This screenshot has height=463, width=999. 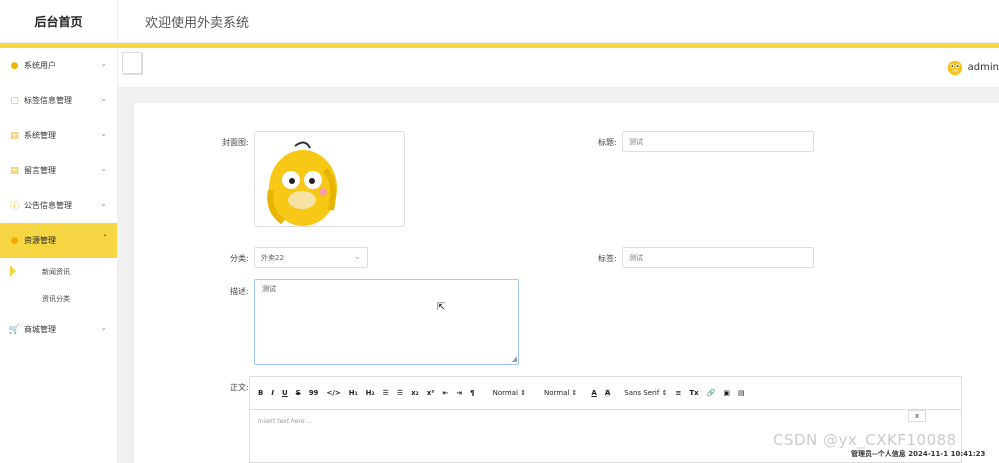 What do you see at coordinates (445, 393) in the screenshot?
I see `outdent-button: ⇤` at bounding box center [445, 393].